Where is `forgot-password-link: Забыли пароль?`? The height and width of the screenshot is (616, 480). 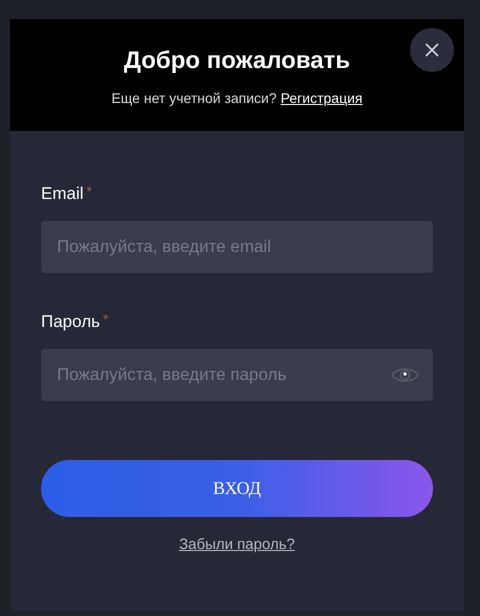 forgot-password-link: Забыли пароль? is located at coordinates (237, 545).